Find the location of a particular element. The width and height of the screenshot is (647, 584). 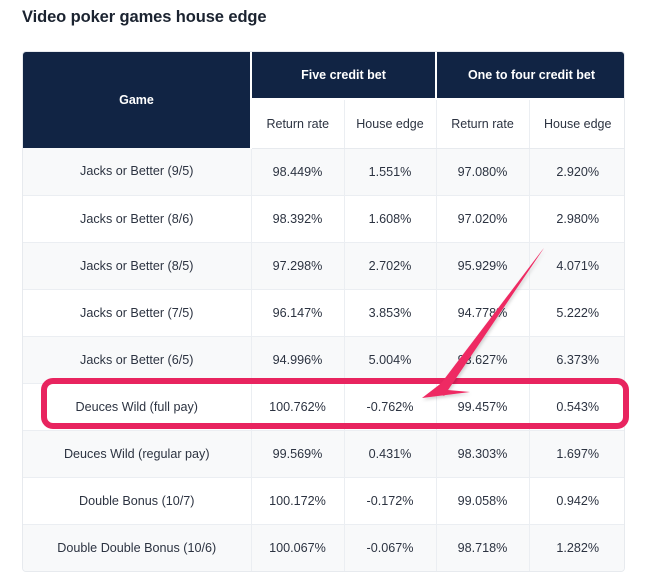

column-header-one-four-return-rate: Return rate is located at coordinates (483, 124).